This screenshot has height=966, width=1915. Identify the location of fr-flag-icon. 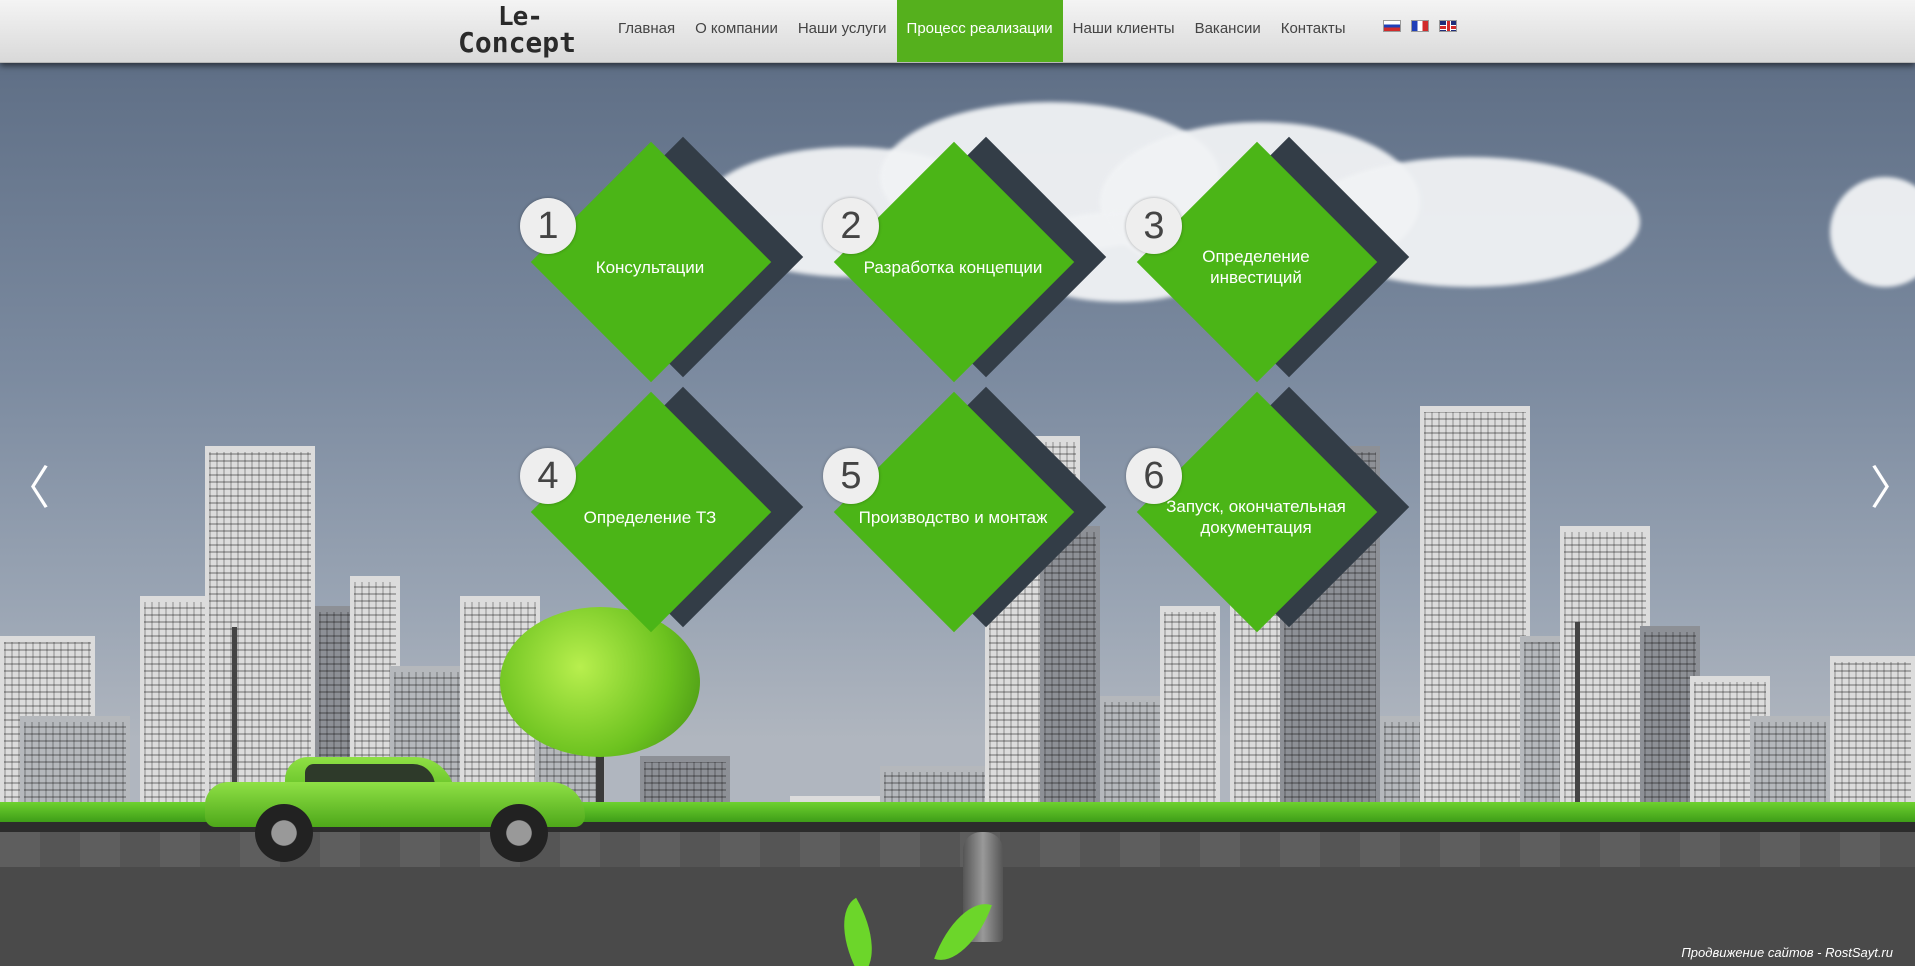
(1420, 26).